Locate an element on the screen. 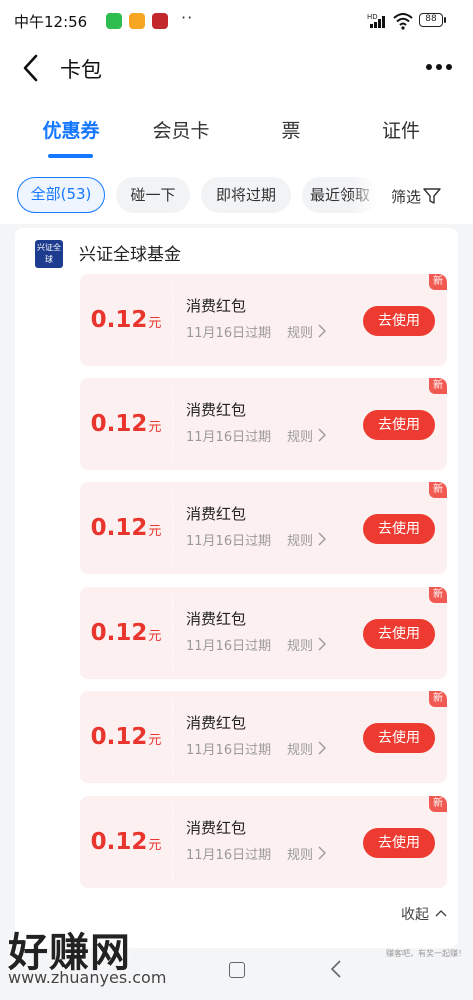 The width and height of the screenshot is (473, 1000). game-app-icon is located at coordinates (160, 21).